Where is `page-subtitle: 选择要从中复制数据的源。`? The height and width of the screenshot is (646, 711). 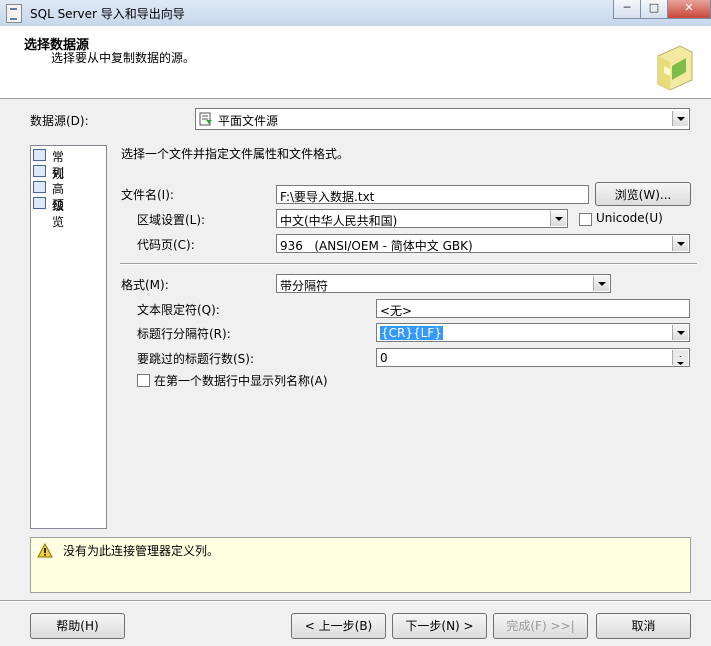
page-subtitle: 选择要从中复制数据的源。 is located at coordinates (123, 58).